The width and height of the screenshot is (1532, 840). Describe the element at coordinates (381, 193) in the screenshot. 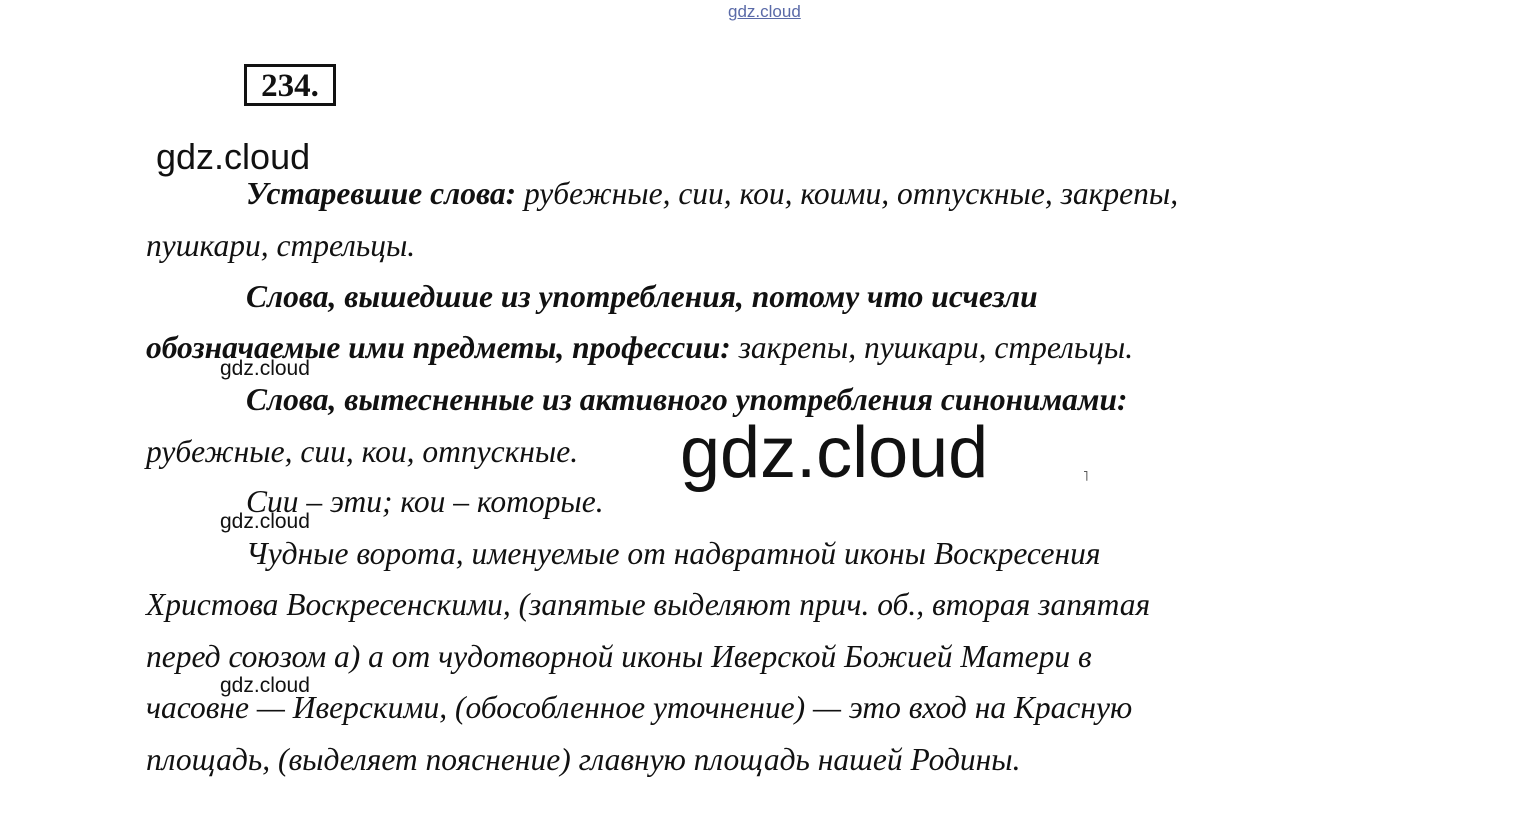

I see `p1-heading: Устаревшие слова:` at that location.